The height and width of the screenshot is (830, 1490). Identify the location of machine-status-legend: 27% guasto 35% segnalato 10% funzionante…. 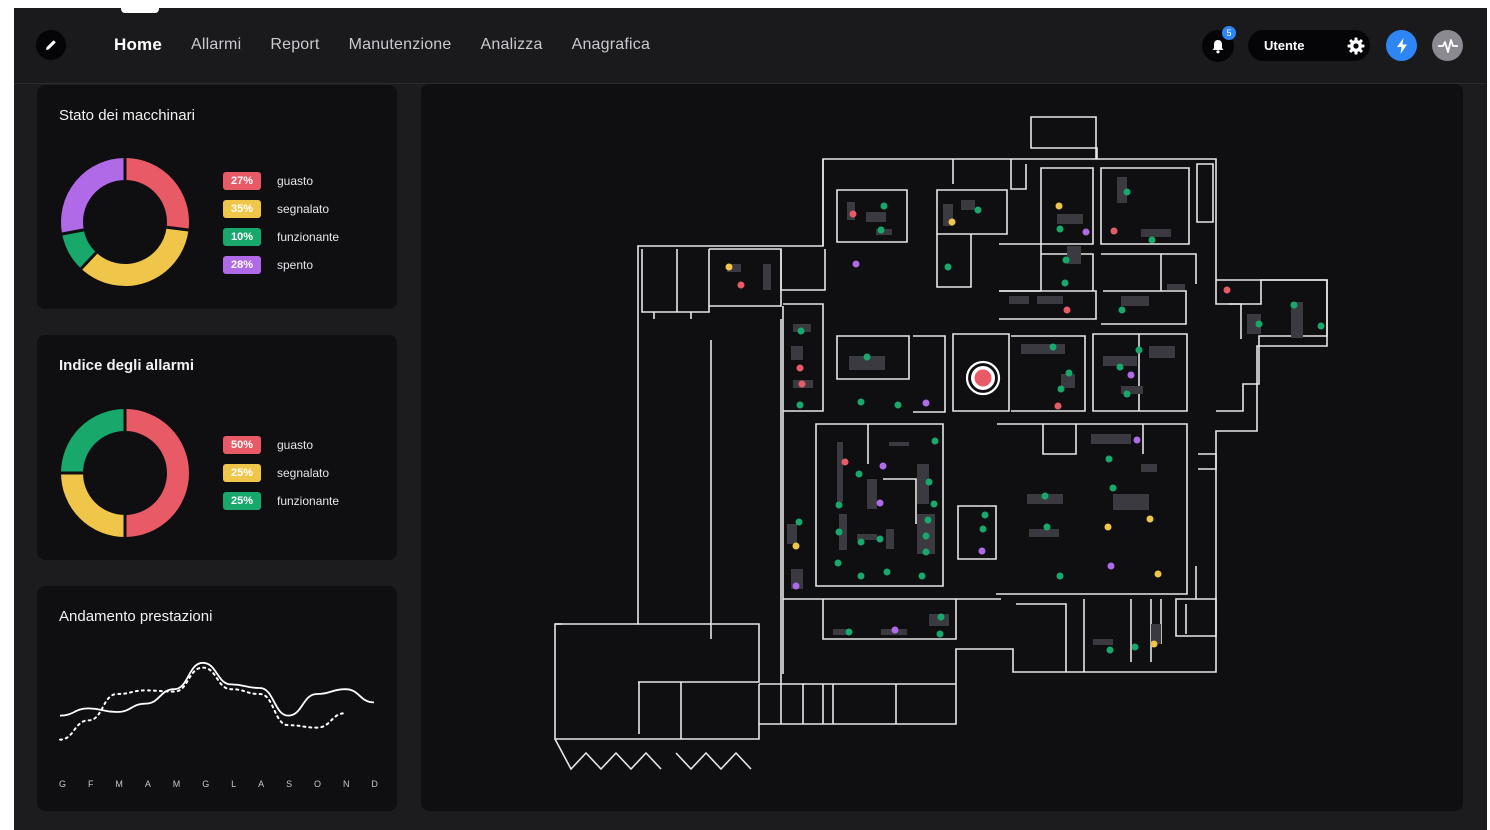
(281, 227).